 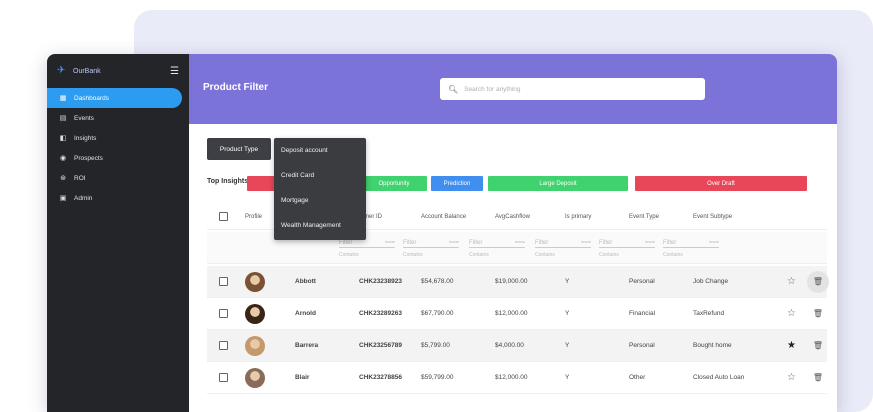 I want to click on dropdown-option: Mortgage, so click(x=320, y=200).